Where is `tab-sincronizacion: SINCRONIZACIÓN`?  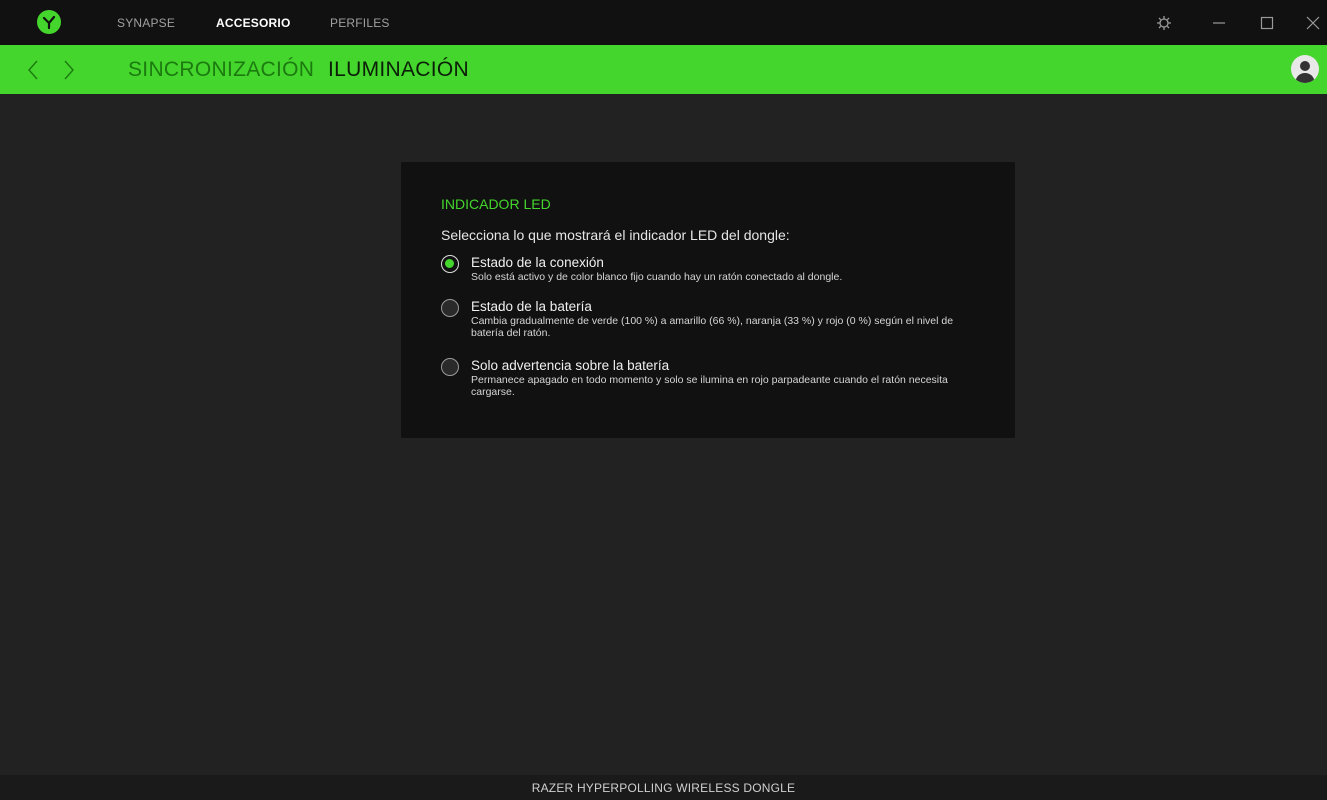
tab-sincronizacion: SINCRONIZACIÓN is located at coordinates (221, 70).